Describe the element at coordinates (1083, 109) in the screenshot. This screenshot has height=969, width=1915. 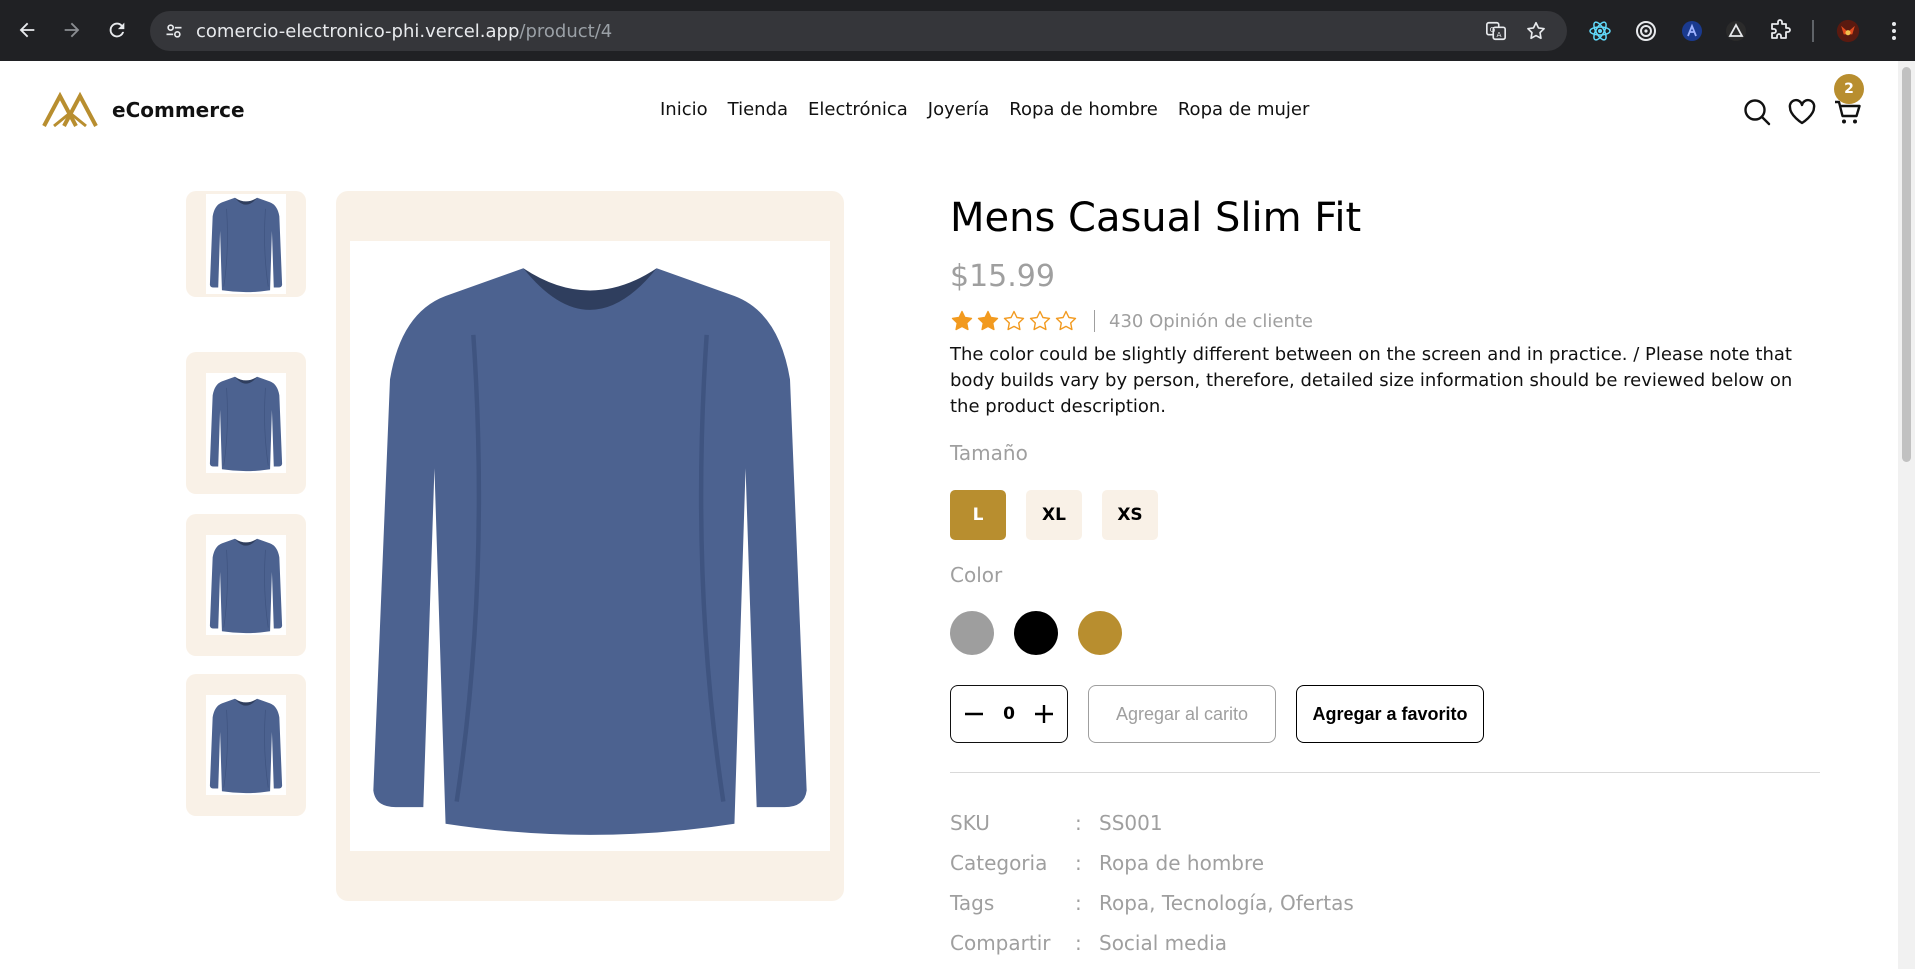
I see `nav-link-ropa-hombre: Ropa de hombre` at that location.